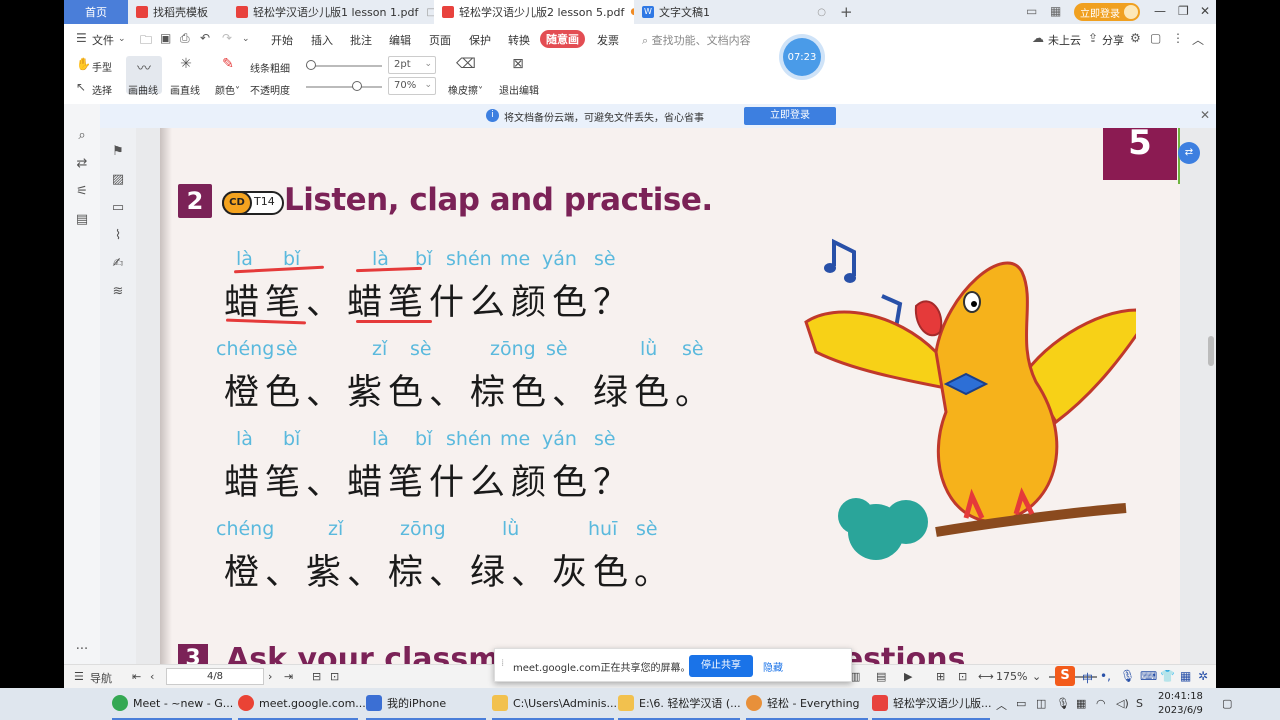 Image resolution: width=1280 pixels, height=720 pixels. I want to click on close-icon: □, so click(426, 12).